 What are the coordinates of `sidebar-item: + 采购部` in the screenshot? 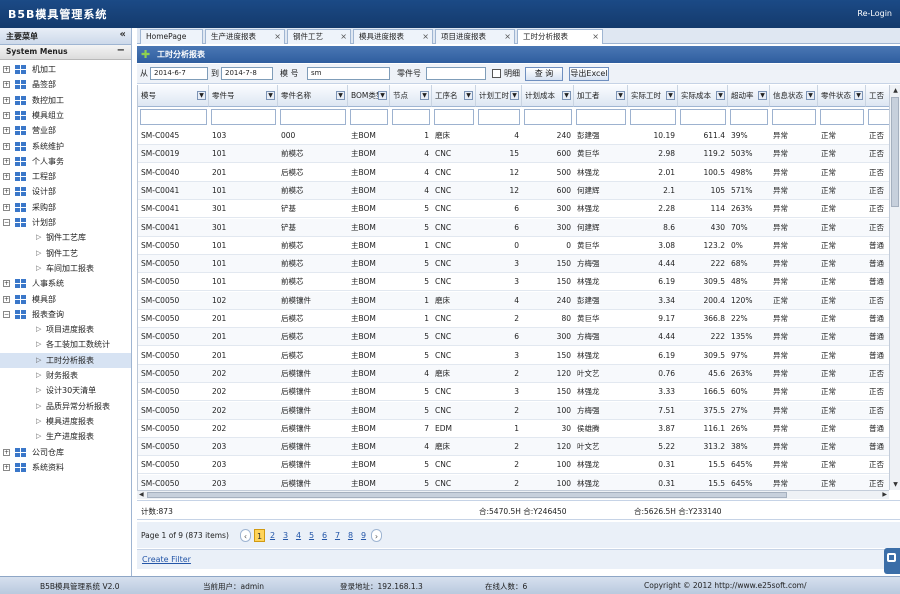 It's located at (65, 207).